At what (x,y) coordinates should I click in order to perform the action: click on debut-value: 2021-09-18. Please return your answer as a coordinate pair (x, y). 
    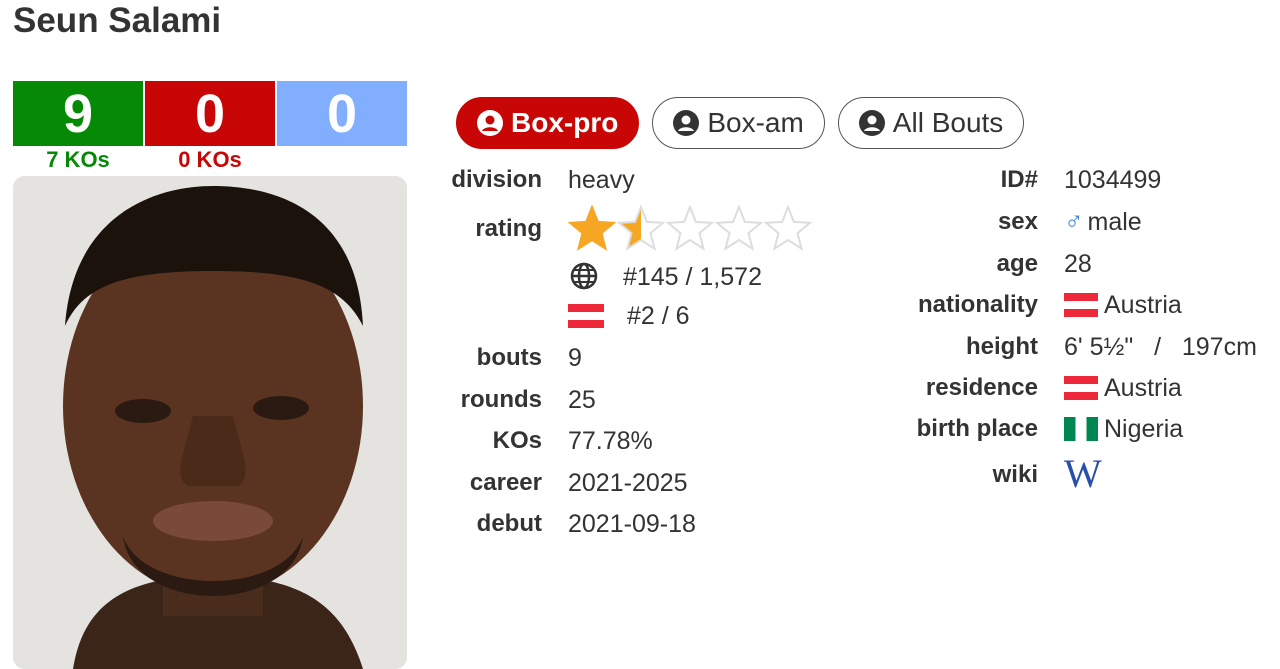
    Looking at the image, I should click on (632, 524).